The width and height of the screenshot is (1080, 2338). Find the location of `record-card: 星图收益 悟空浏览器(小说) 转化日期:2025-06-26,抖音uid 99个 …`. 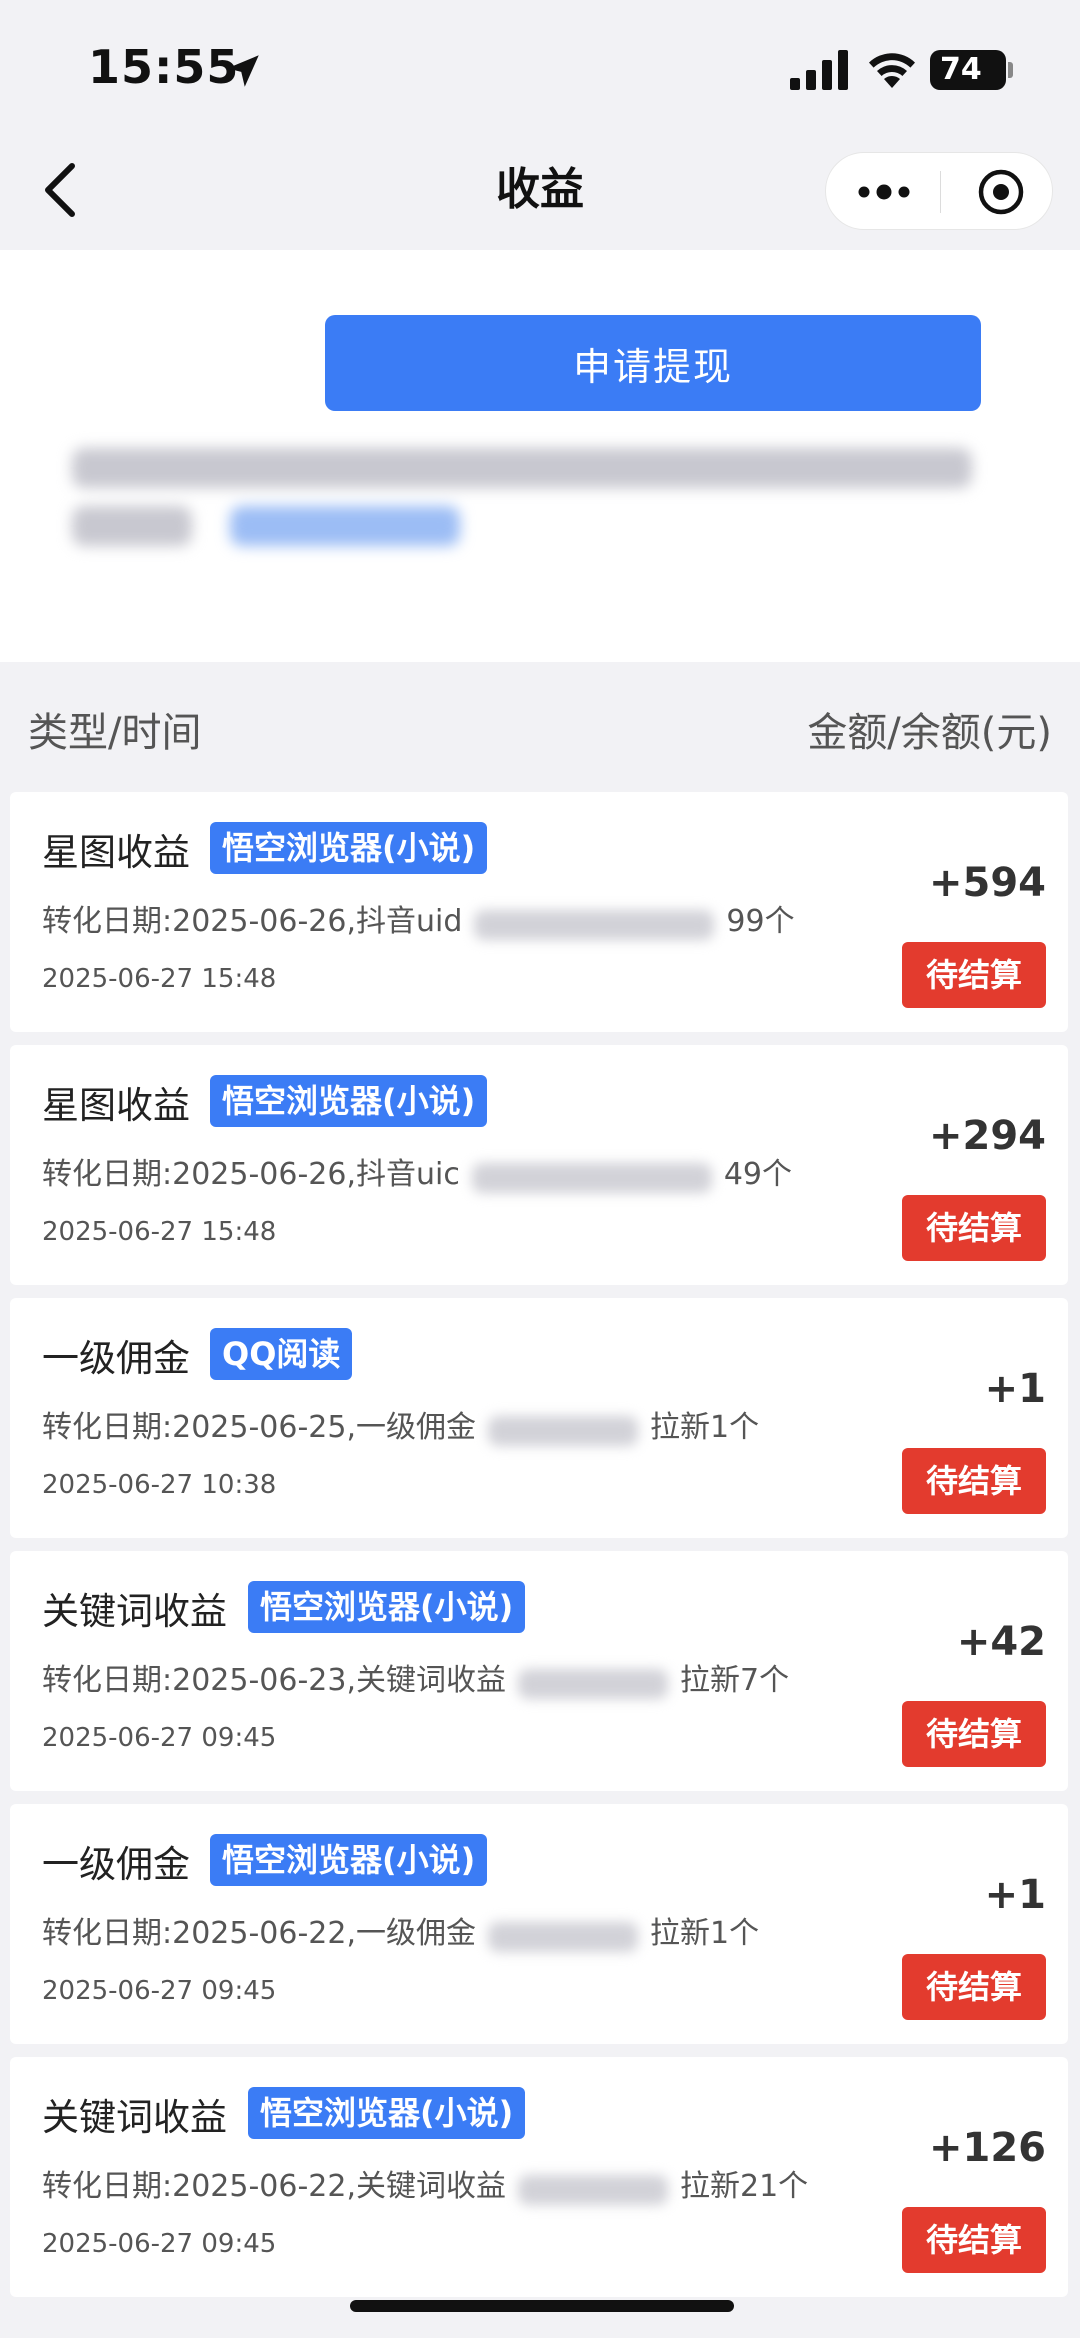

record-card: 星图收益 悟空浏览器(小说) 转化日期:2025-06-26,抖音uid 99个 … is located at coordinates (539, 912).